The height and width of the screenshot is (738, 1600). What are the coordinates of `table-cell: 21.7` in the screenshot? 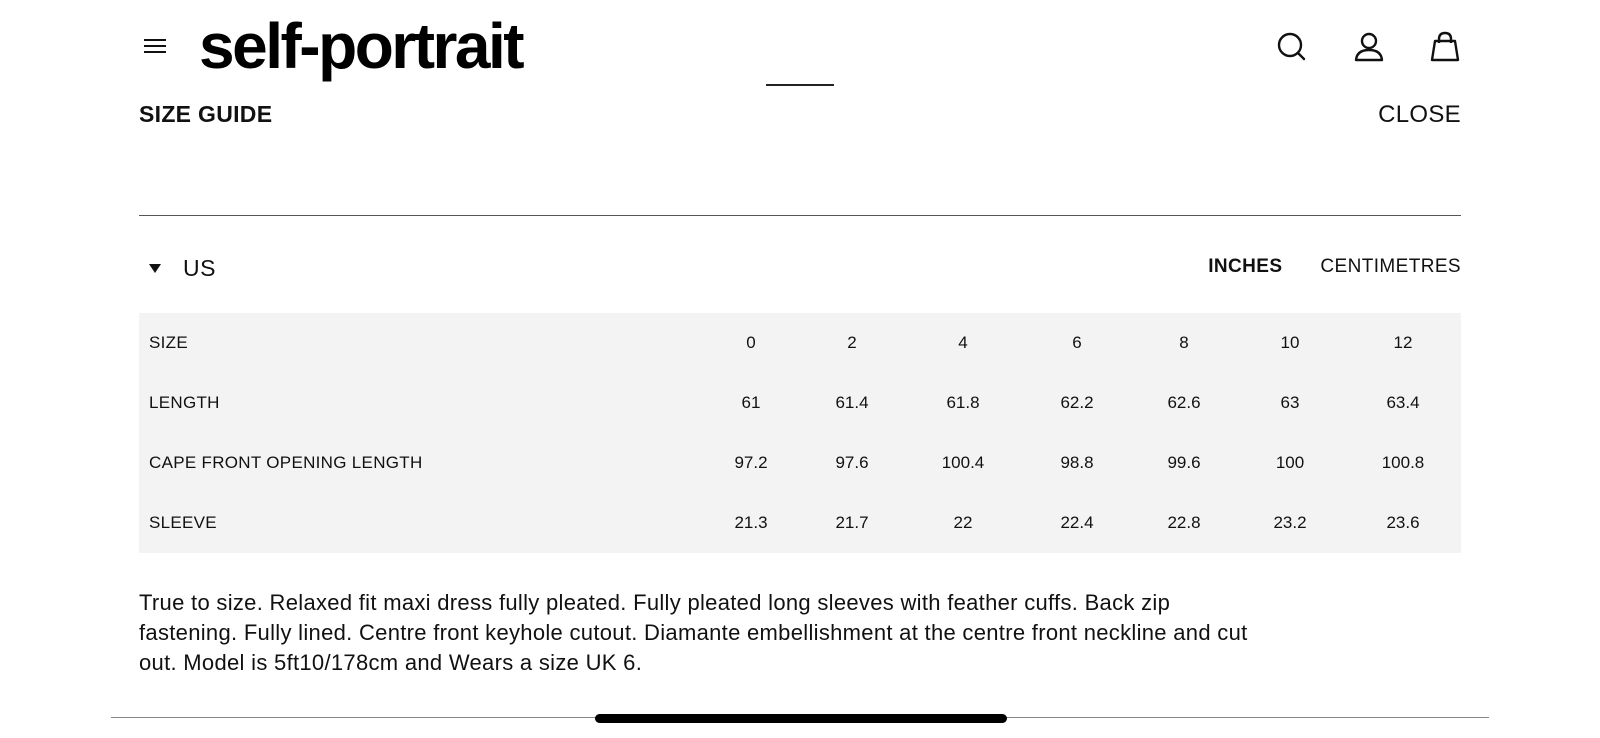 It's located at (852, 522).